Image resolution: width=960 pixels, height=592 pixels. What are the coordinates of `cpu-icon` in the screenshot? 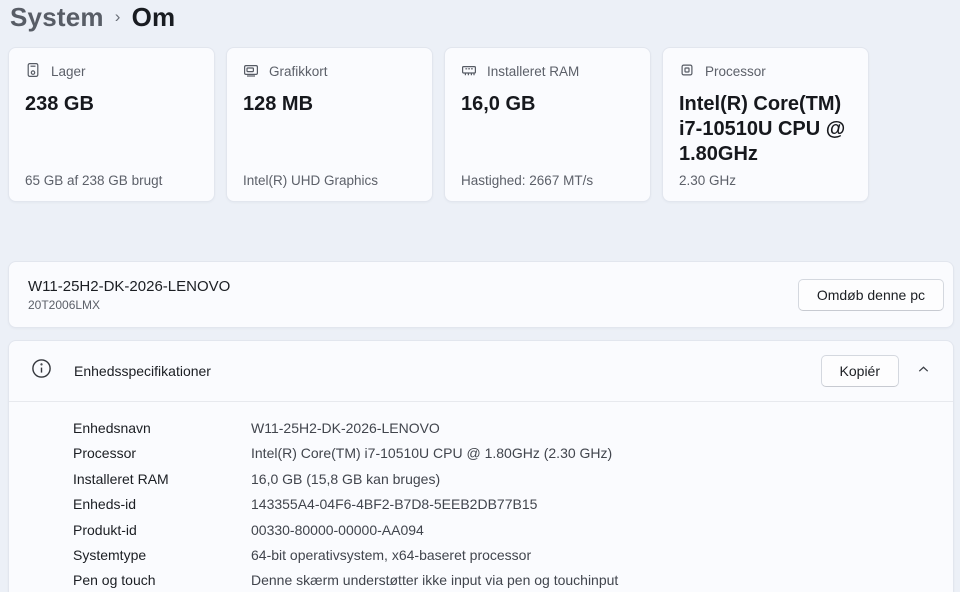 It's located at (687, 71).